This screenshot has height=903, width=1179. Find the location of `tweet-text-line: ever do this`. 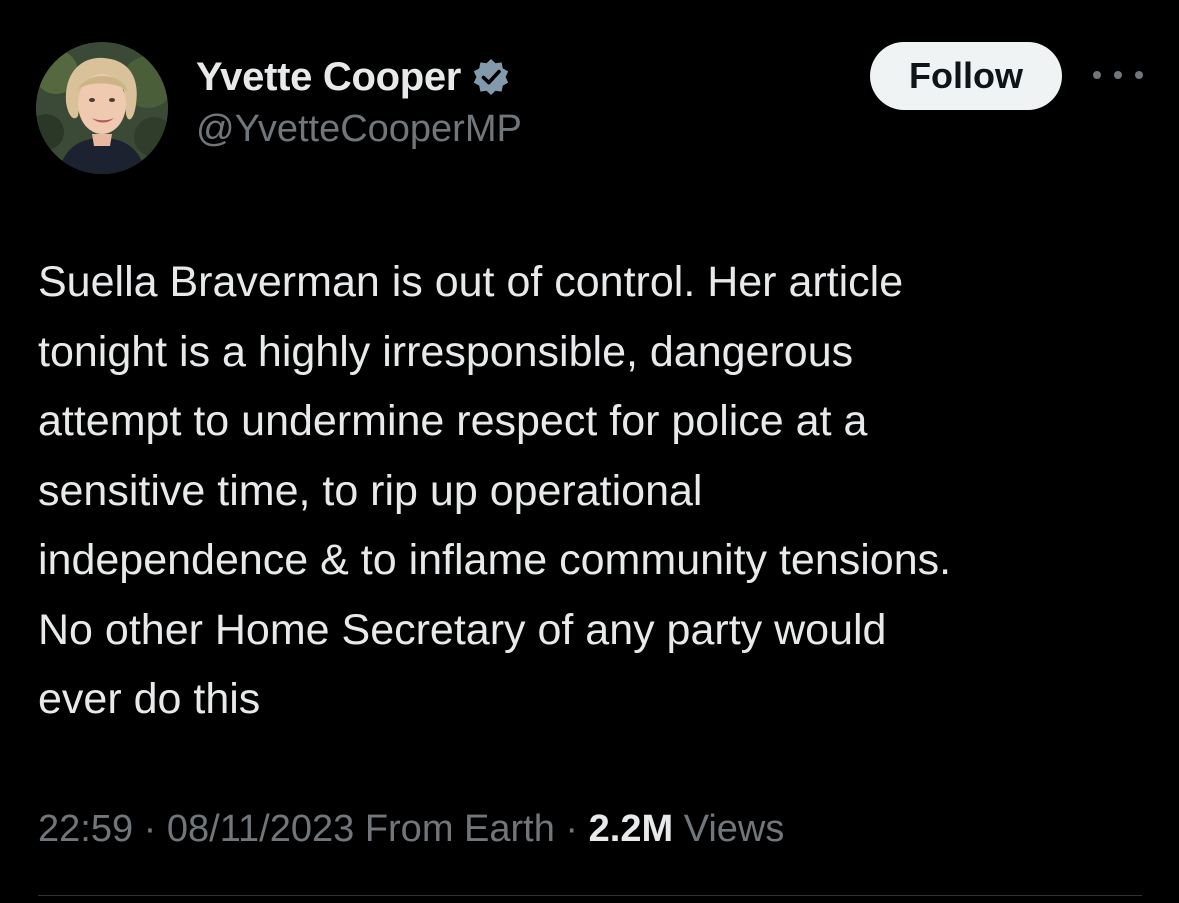

tweet-text-line: ever do this is located at coordinates (149, 699).